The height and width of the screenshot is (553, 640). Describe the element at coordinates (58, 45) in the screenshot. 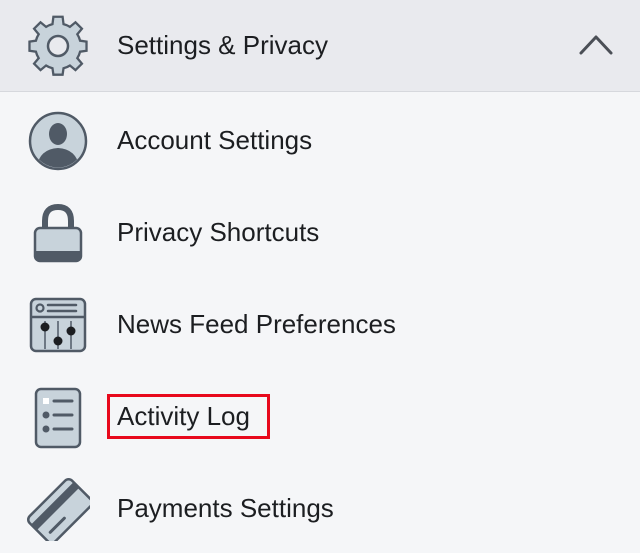

I see `gear-icon` at that location.